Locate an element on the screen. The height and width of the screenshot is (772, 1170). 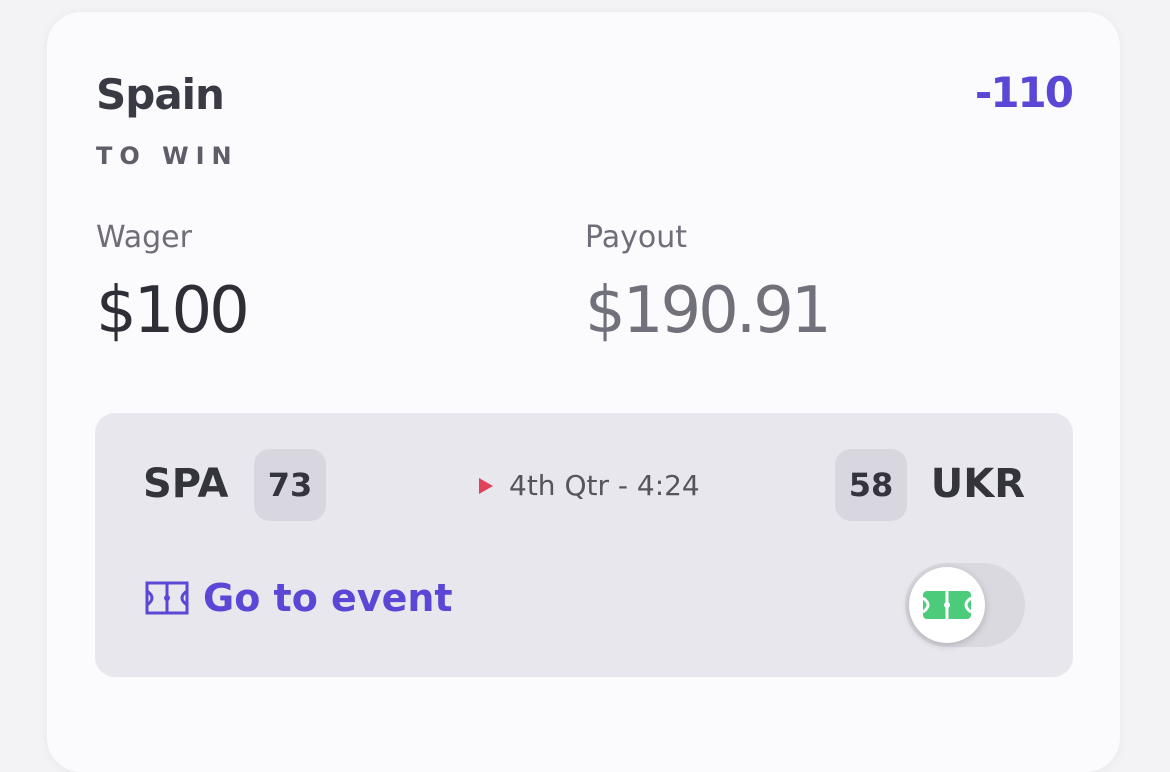
toggle-knob is located at coordinates (947, 605).